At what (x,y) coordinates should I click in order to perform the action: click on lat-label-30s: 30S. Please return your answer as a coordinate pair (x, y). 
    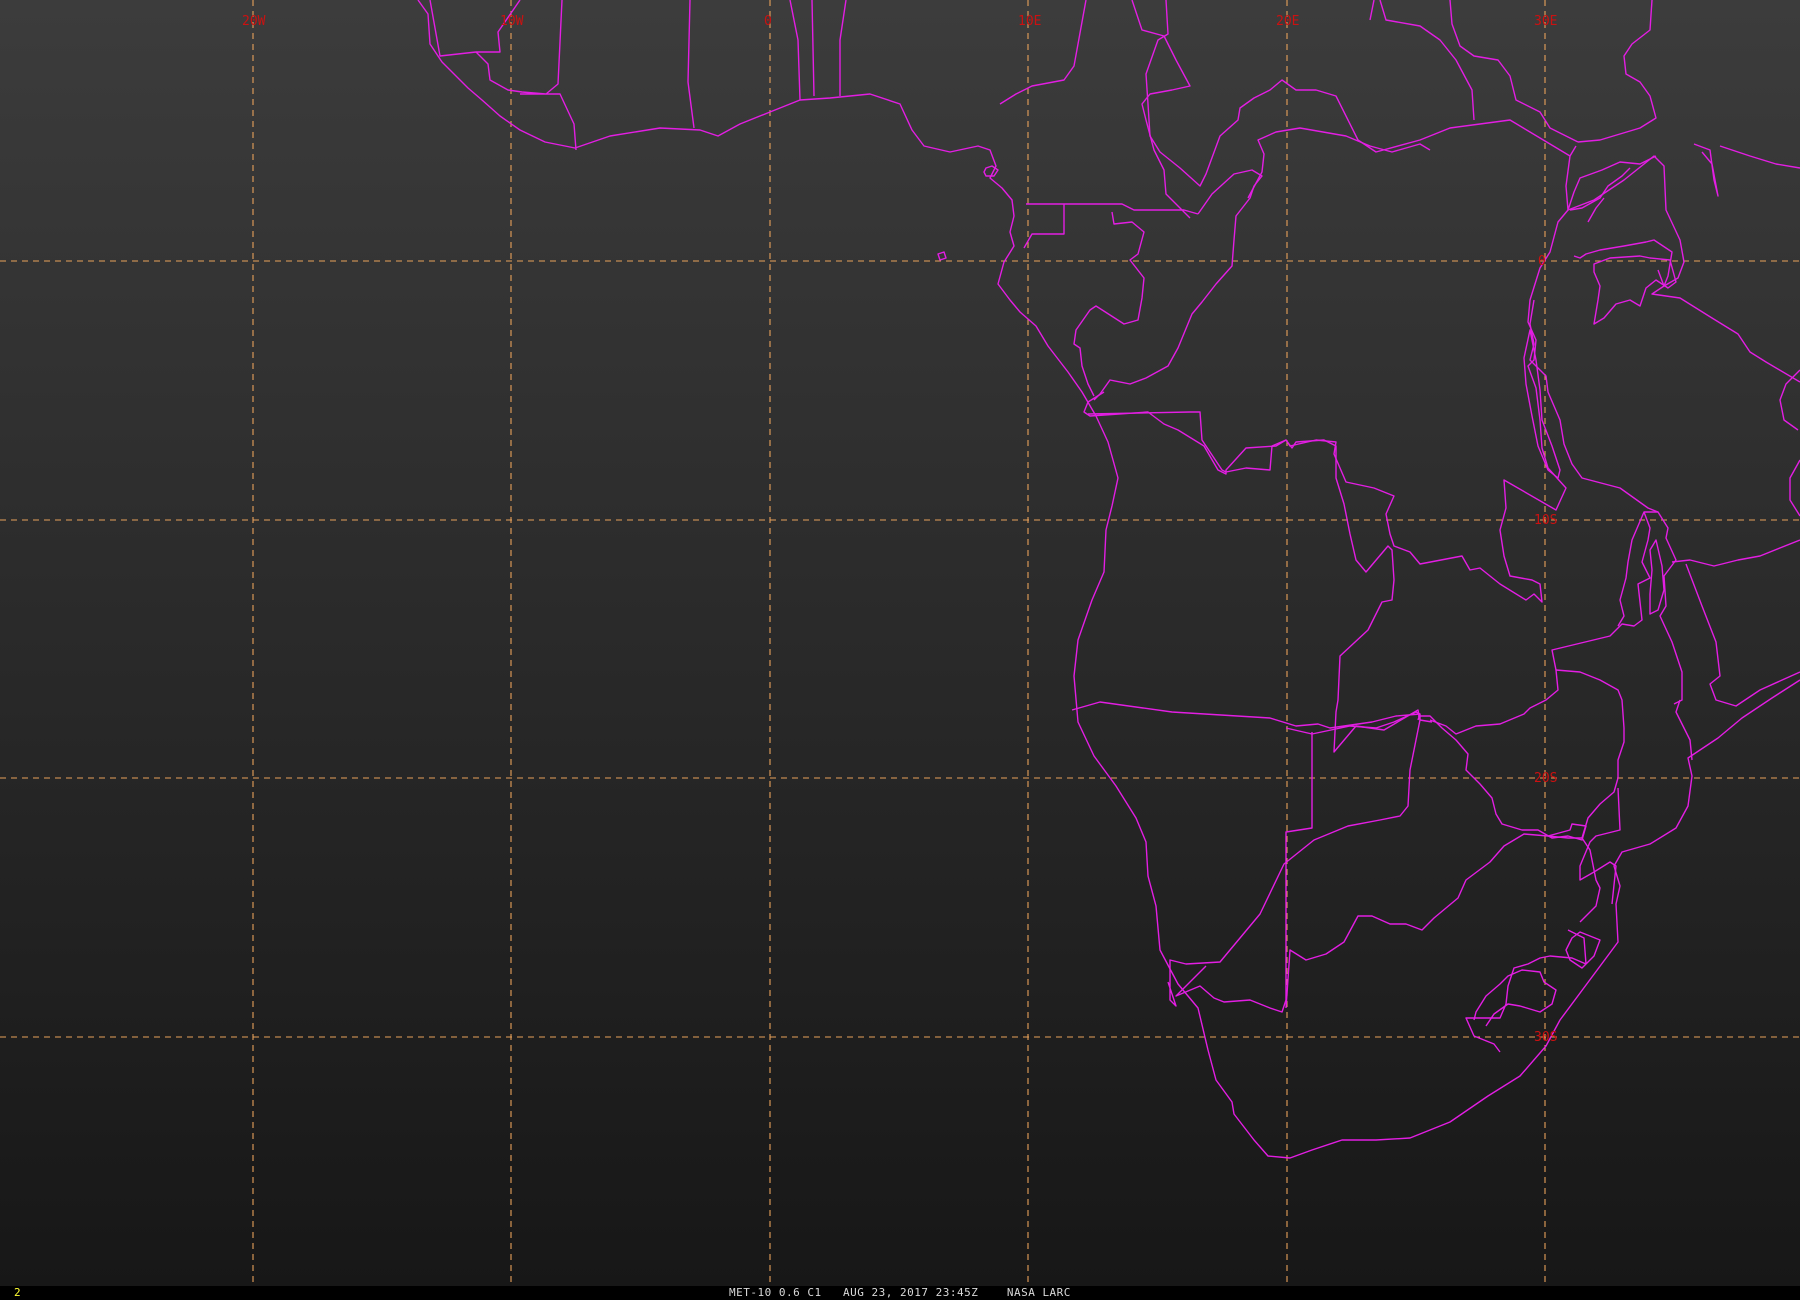
    Looking at the image, I should click on (1545, 1037).